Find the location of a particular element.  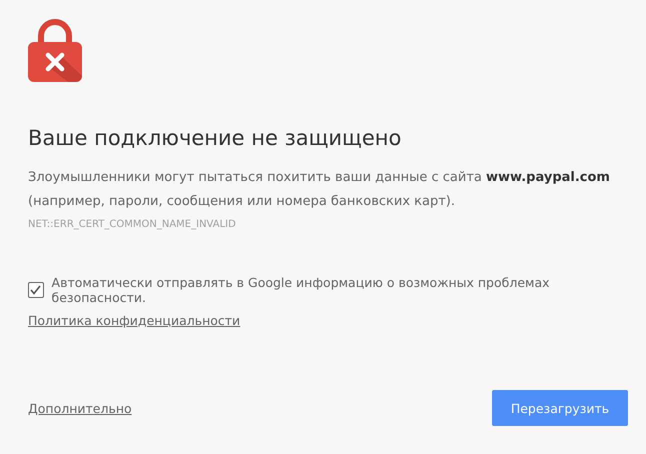

lock-error-icon is located at coordinates (55, 50).